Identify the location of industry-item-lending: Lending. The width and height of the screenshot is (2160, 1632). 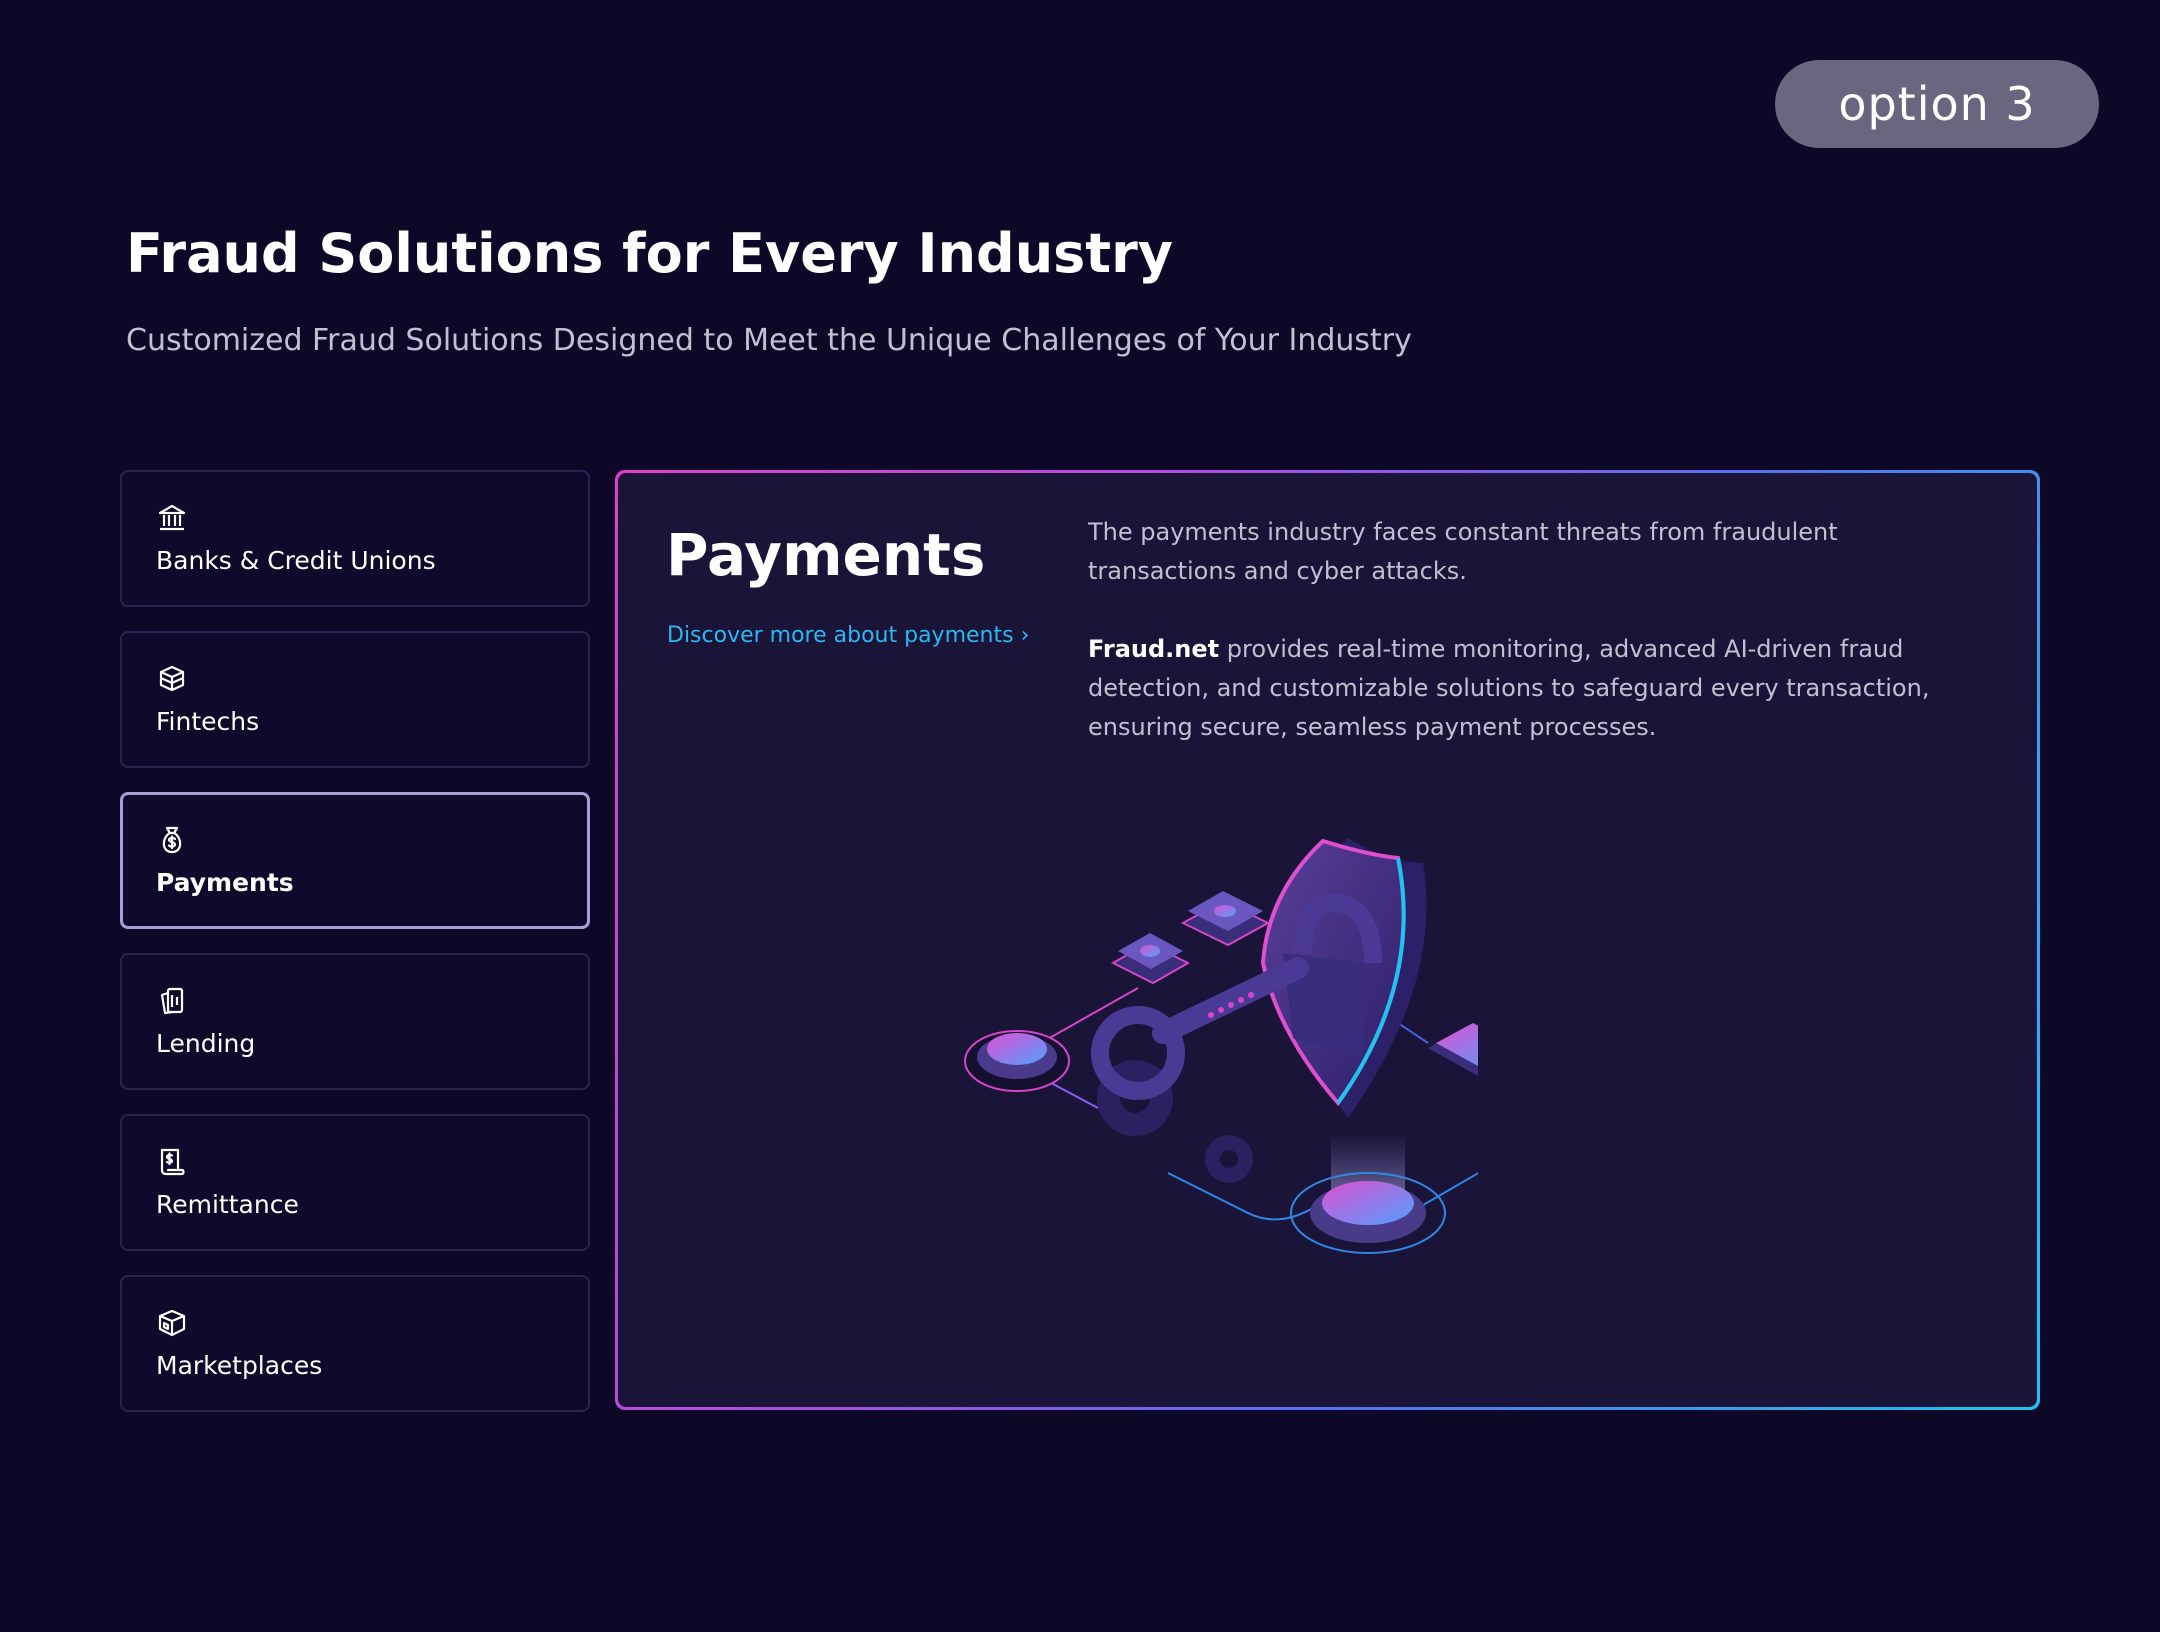
(355, 1021).